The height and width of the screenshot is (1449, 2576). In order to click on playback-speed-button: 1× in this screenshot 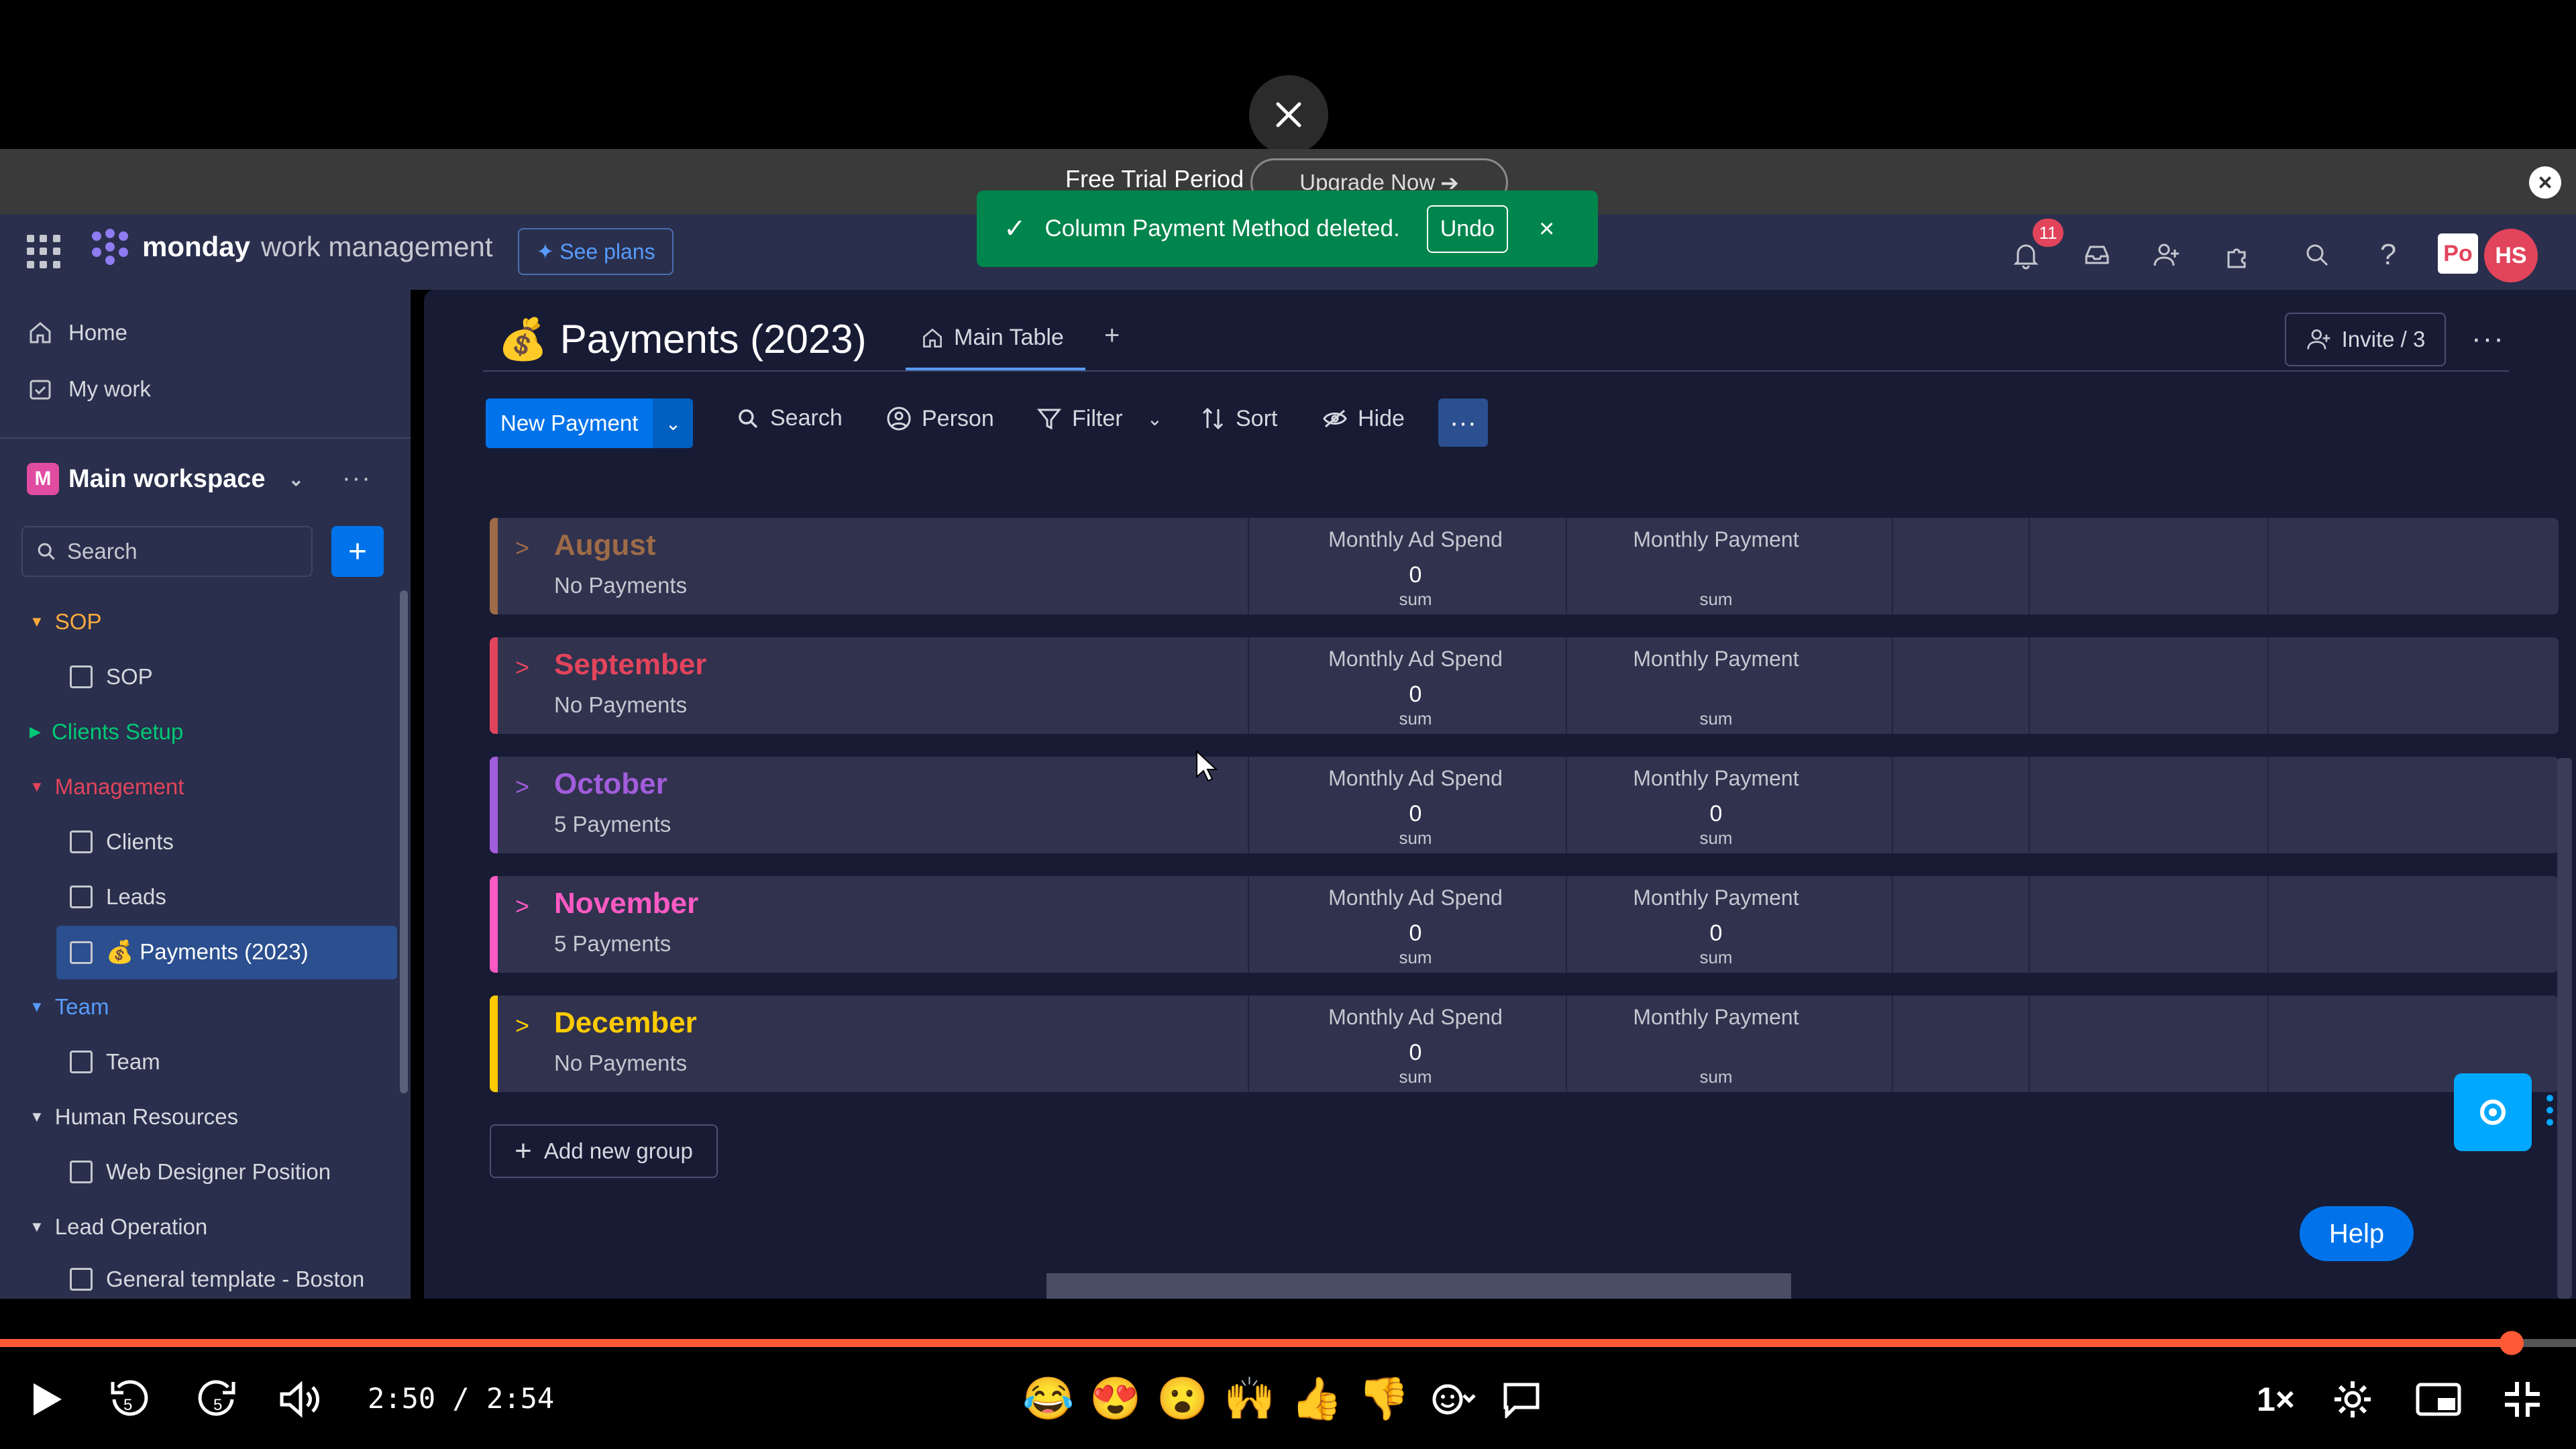, I will do `click(2276, 1399)`.